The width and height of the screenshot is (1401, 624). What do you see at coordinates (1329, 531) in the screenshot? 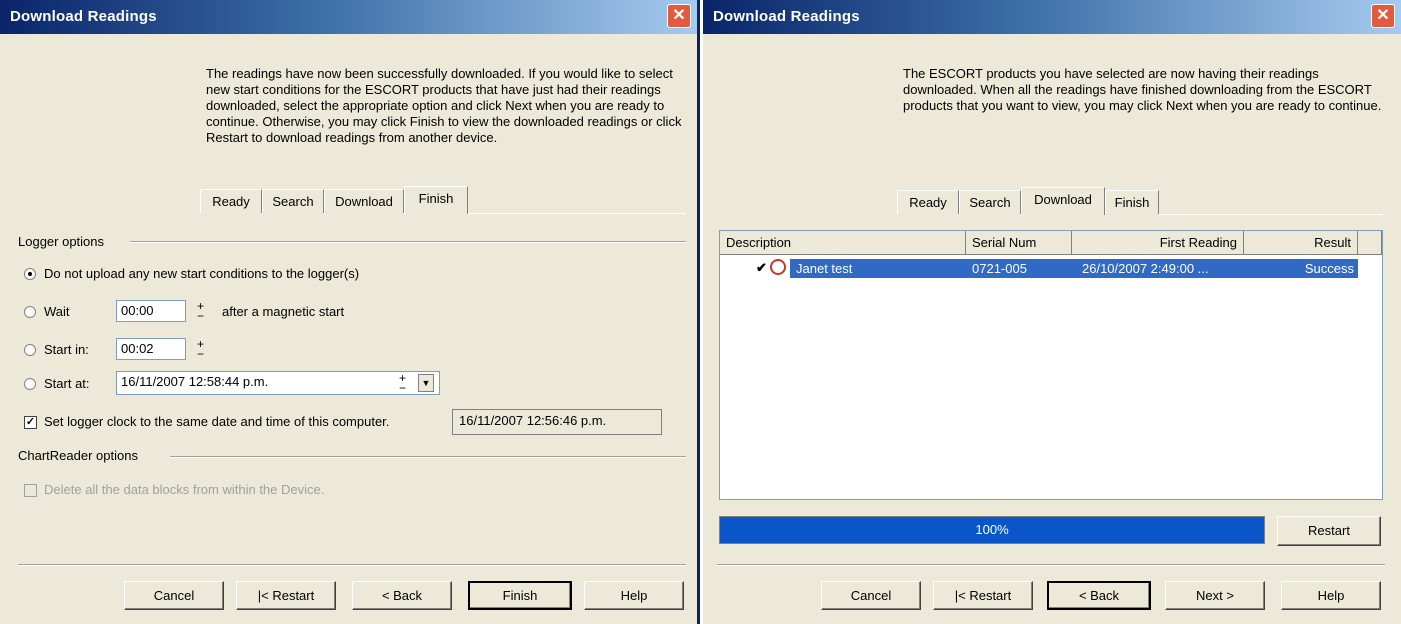
I see `restart-download-button: Restart` at bounding box center [1329, 531].